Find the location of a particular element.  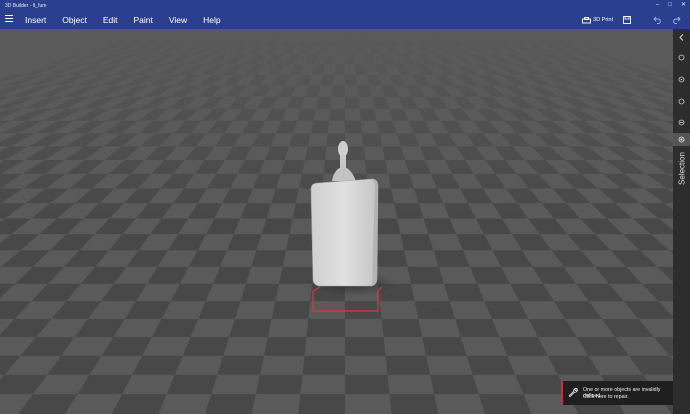

selection-label-text: Selection is located at coordinates (682, 168).